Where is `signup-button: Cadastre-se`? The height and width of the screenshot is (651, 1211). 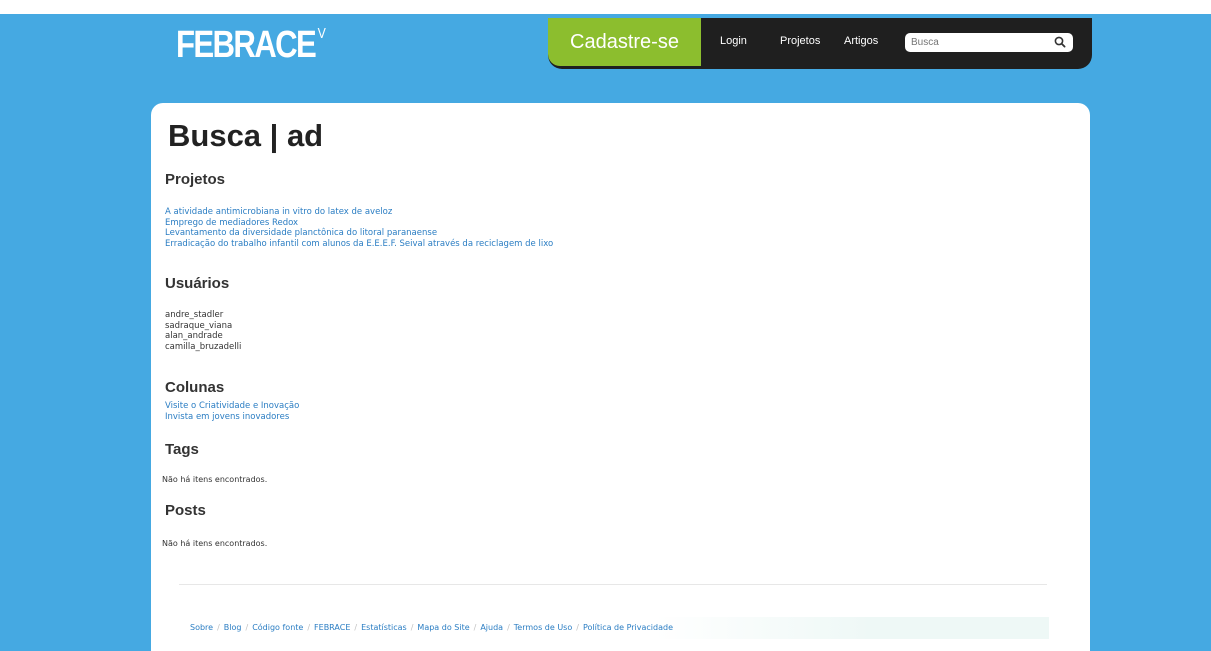 signup-button: Cadastre-se is located at coordinates (624, 42).